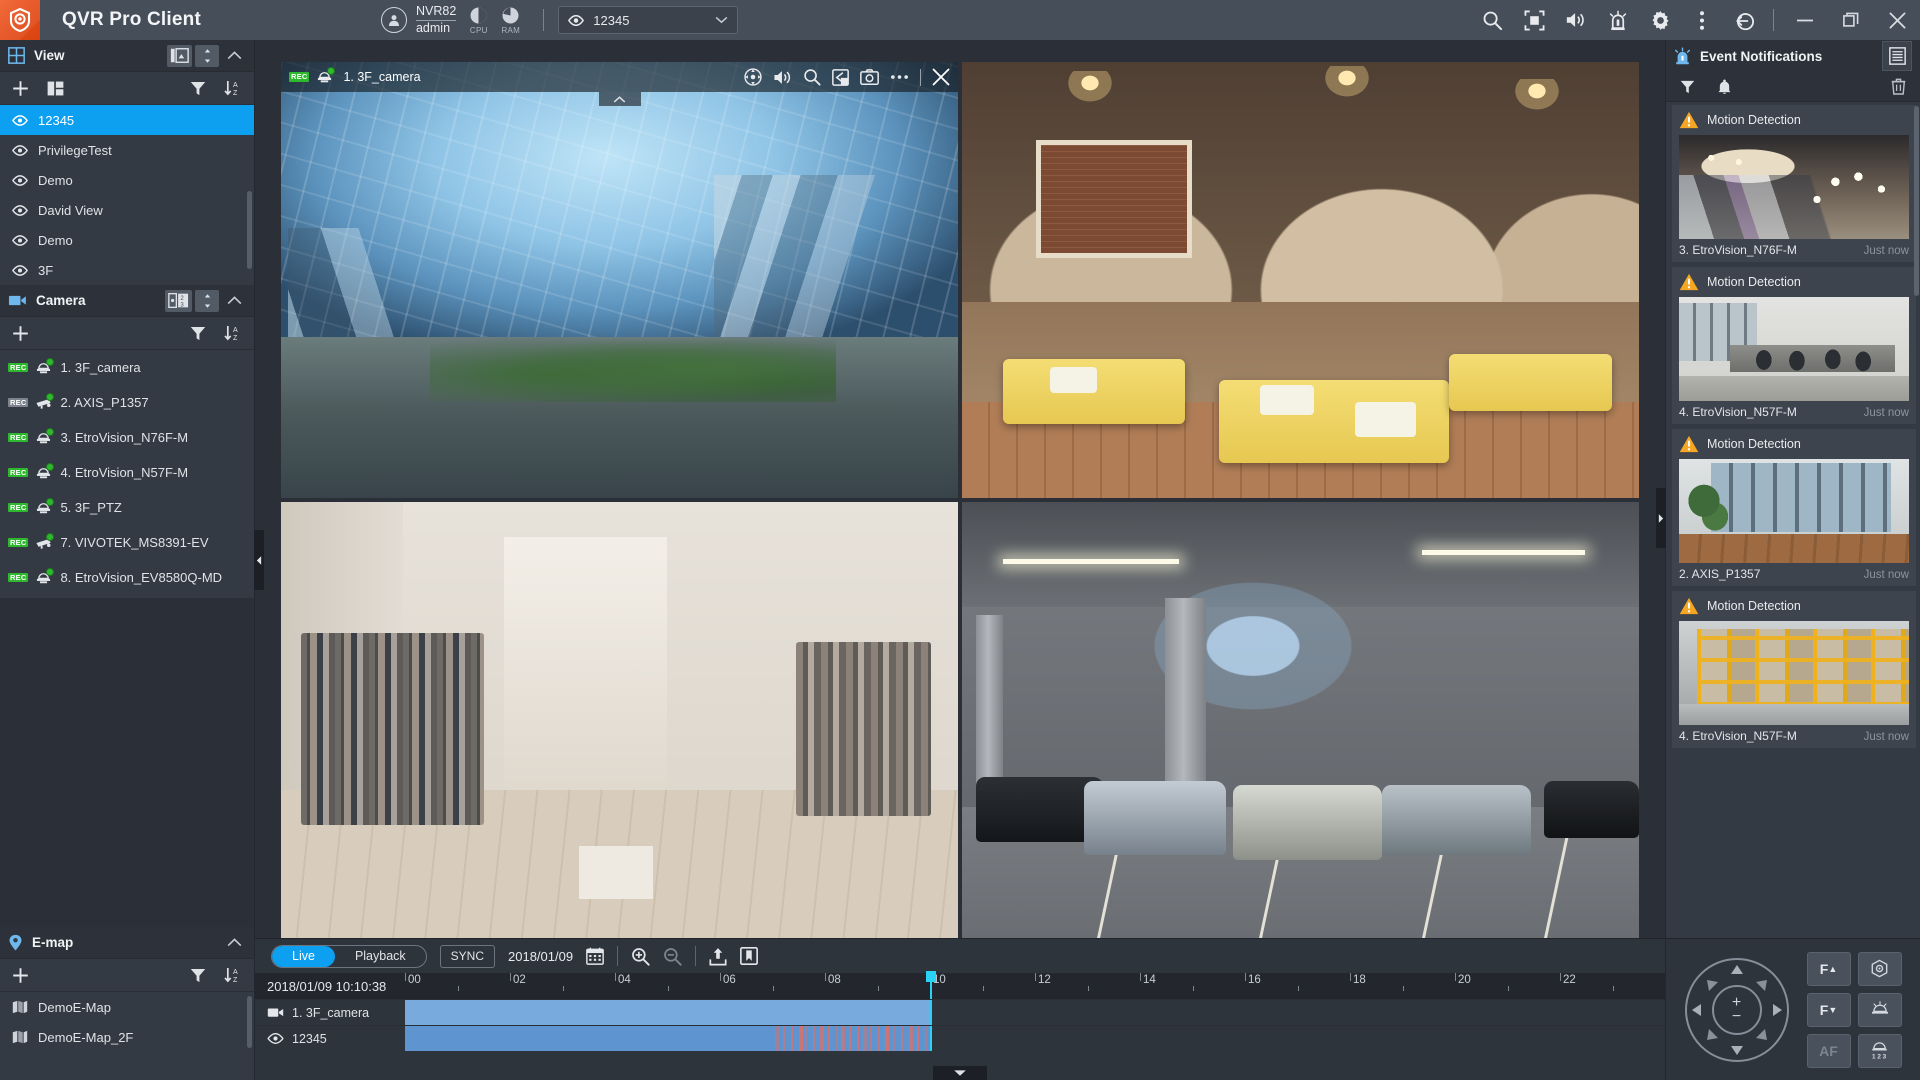  What do you see at coordinates (249, 230) in the screenshot?
I see `view-list-scrollbar` at bounding box center [249, 230].